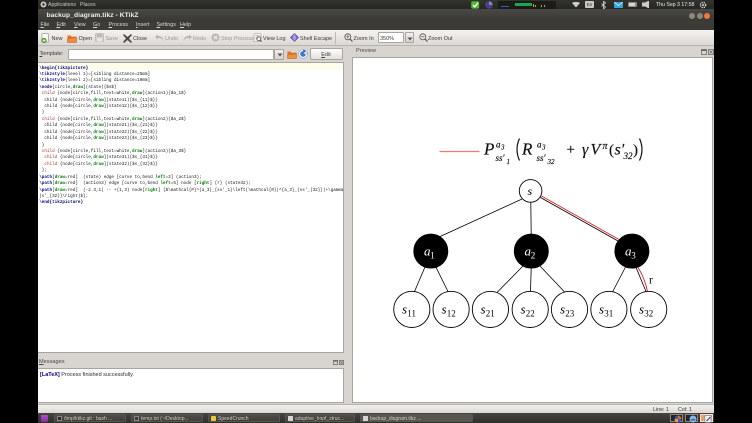 Image resolution: width=752 pixels, height=423 pixels. Describe the element at coordinates (570, 313) in the screenshot. I see `svg-text: 23` at that location.